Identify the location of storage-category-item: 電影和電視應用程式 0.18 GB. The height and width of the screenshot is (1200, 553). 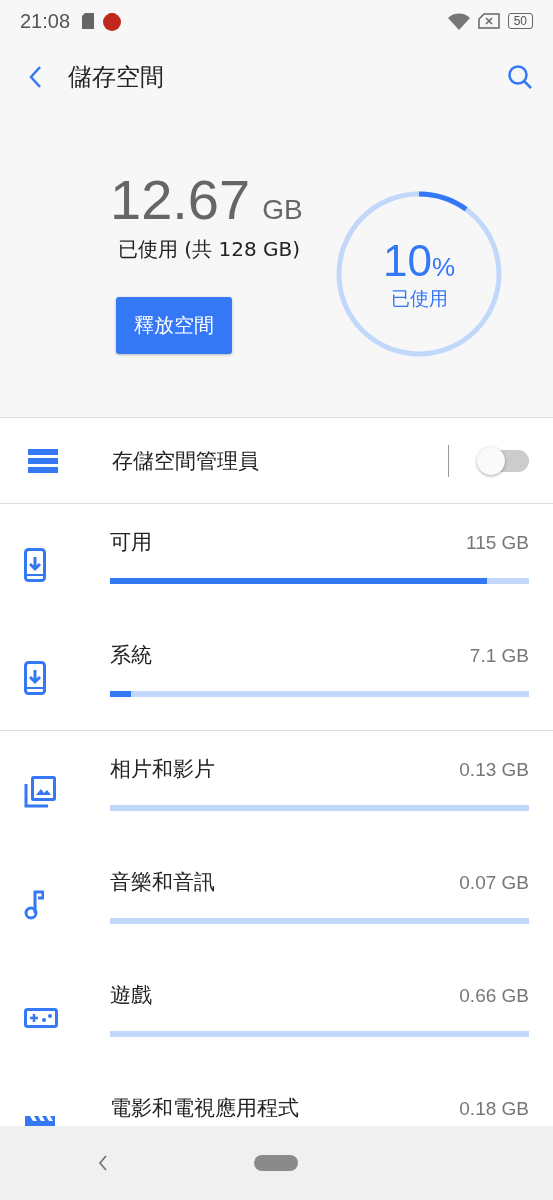
(276, 1098).